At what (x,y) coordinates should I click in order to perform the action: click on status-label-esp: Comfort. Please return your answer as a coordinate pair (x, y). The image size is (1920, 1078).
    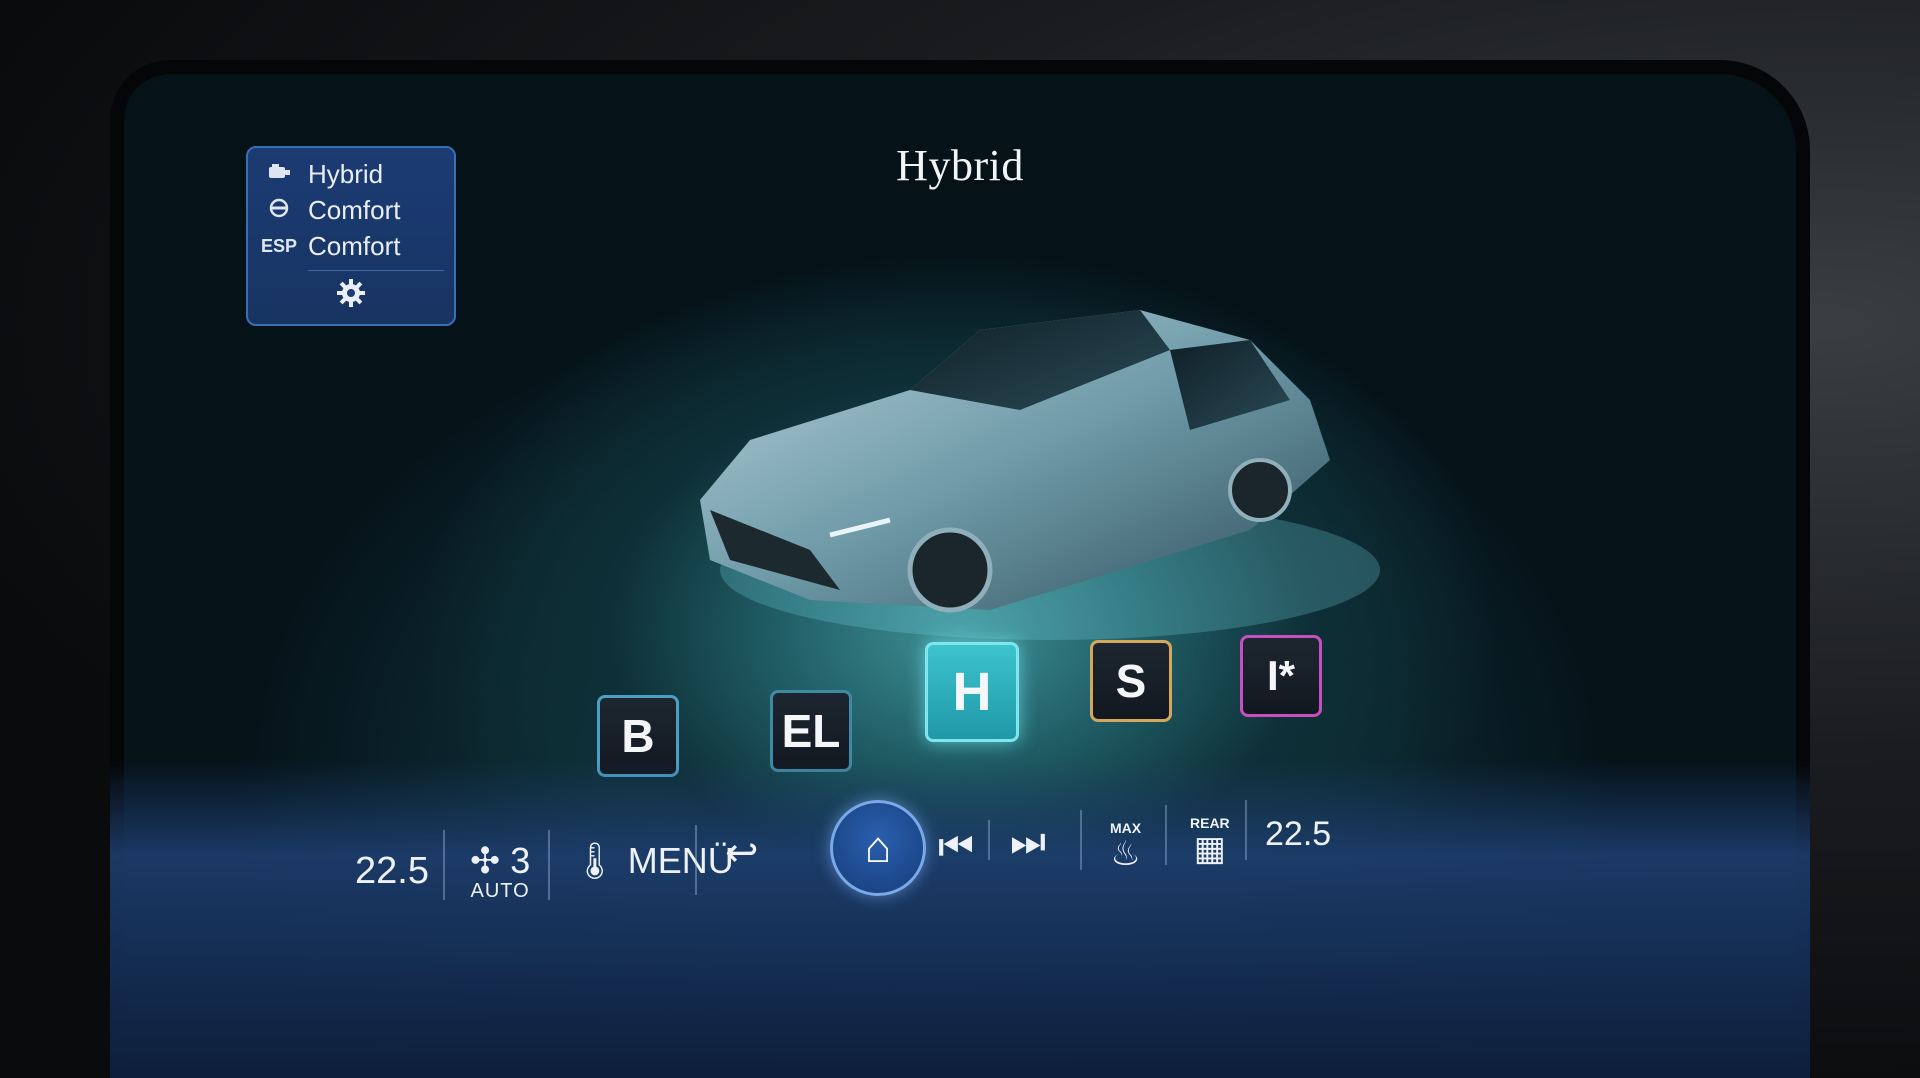
    Looking at the image, I should click on (354, 245).